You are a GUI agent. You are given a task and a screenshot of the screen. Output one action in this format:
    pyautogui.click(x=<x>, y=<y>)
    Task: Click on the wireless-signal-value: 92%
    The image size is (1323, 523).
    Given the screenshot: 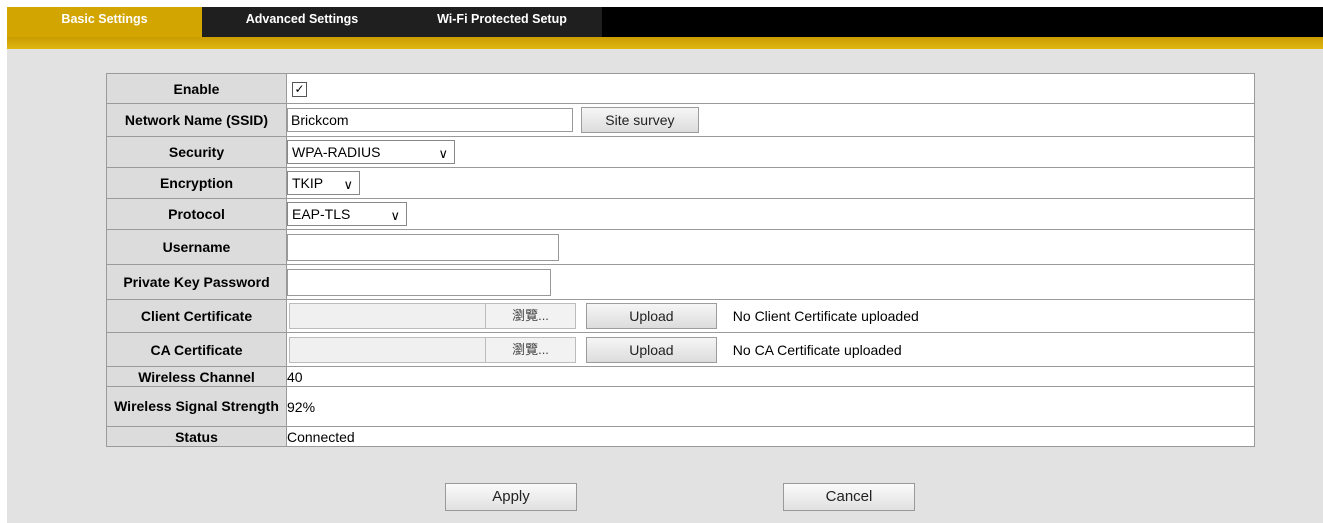 What is the action you would take?
    pyautogui.click(x=770, y=406)
    